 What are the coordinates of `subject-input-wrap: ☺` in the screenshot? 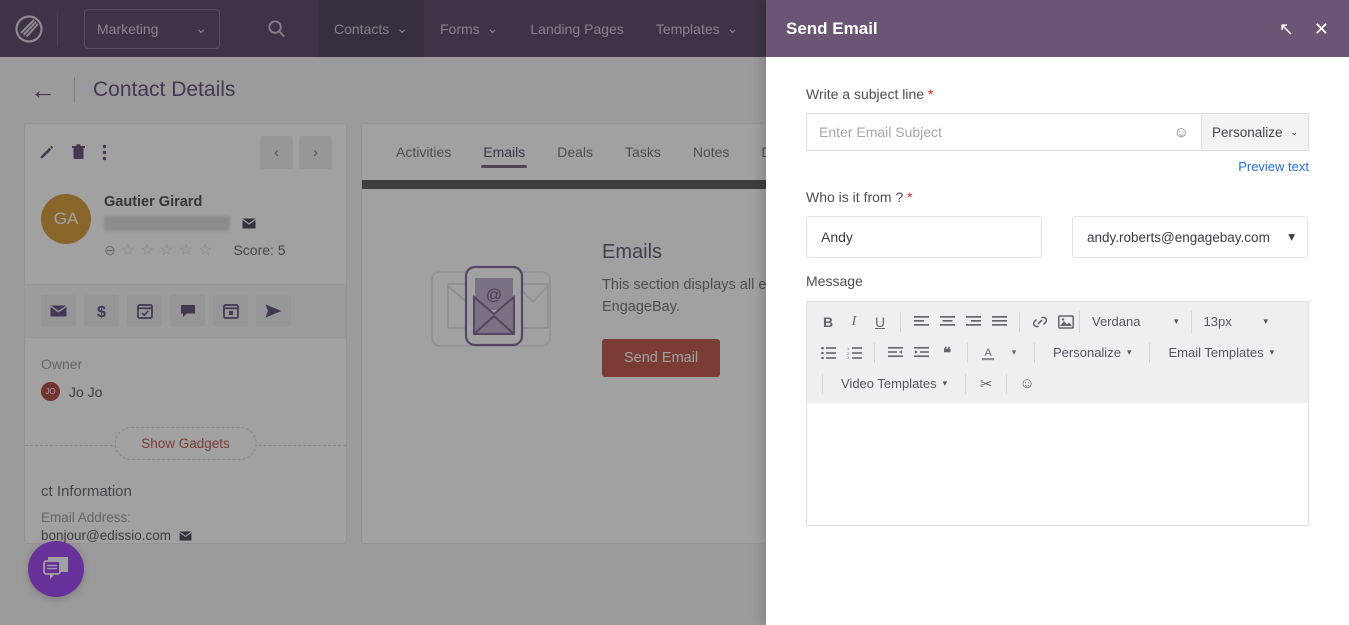 It's located at (1003, 132).